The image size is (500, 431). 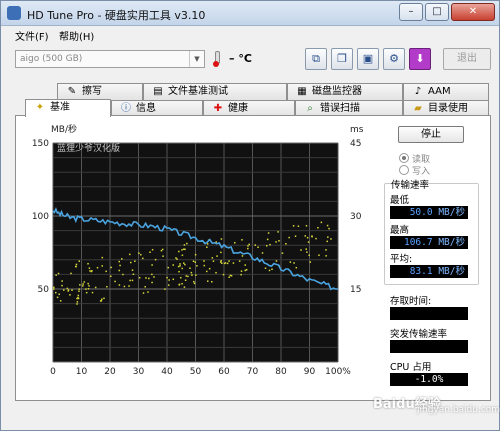 I want to click on window-title: HD Tune Pro - 硬盘实用工具 v3.10, so click(x=116, y=15).